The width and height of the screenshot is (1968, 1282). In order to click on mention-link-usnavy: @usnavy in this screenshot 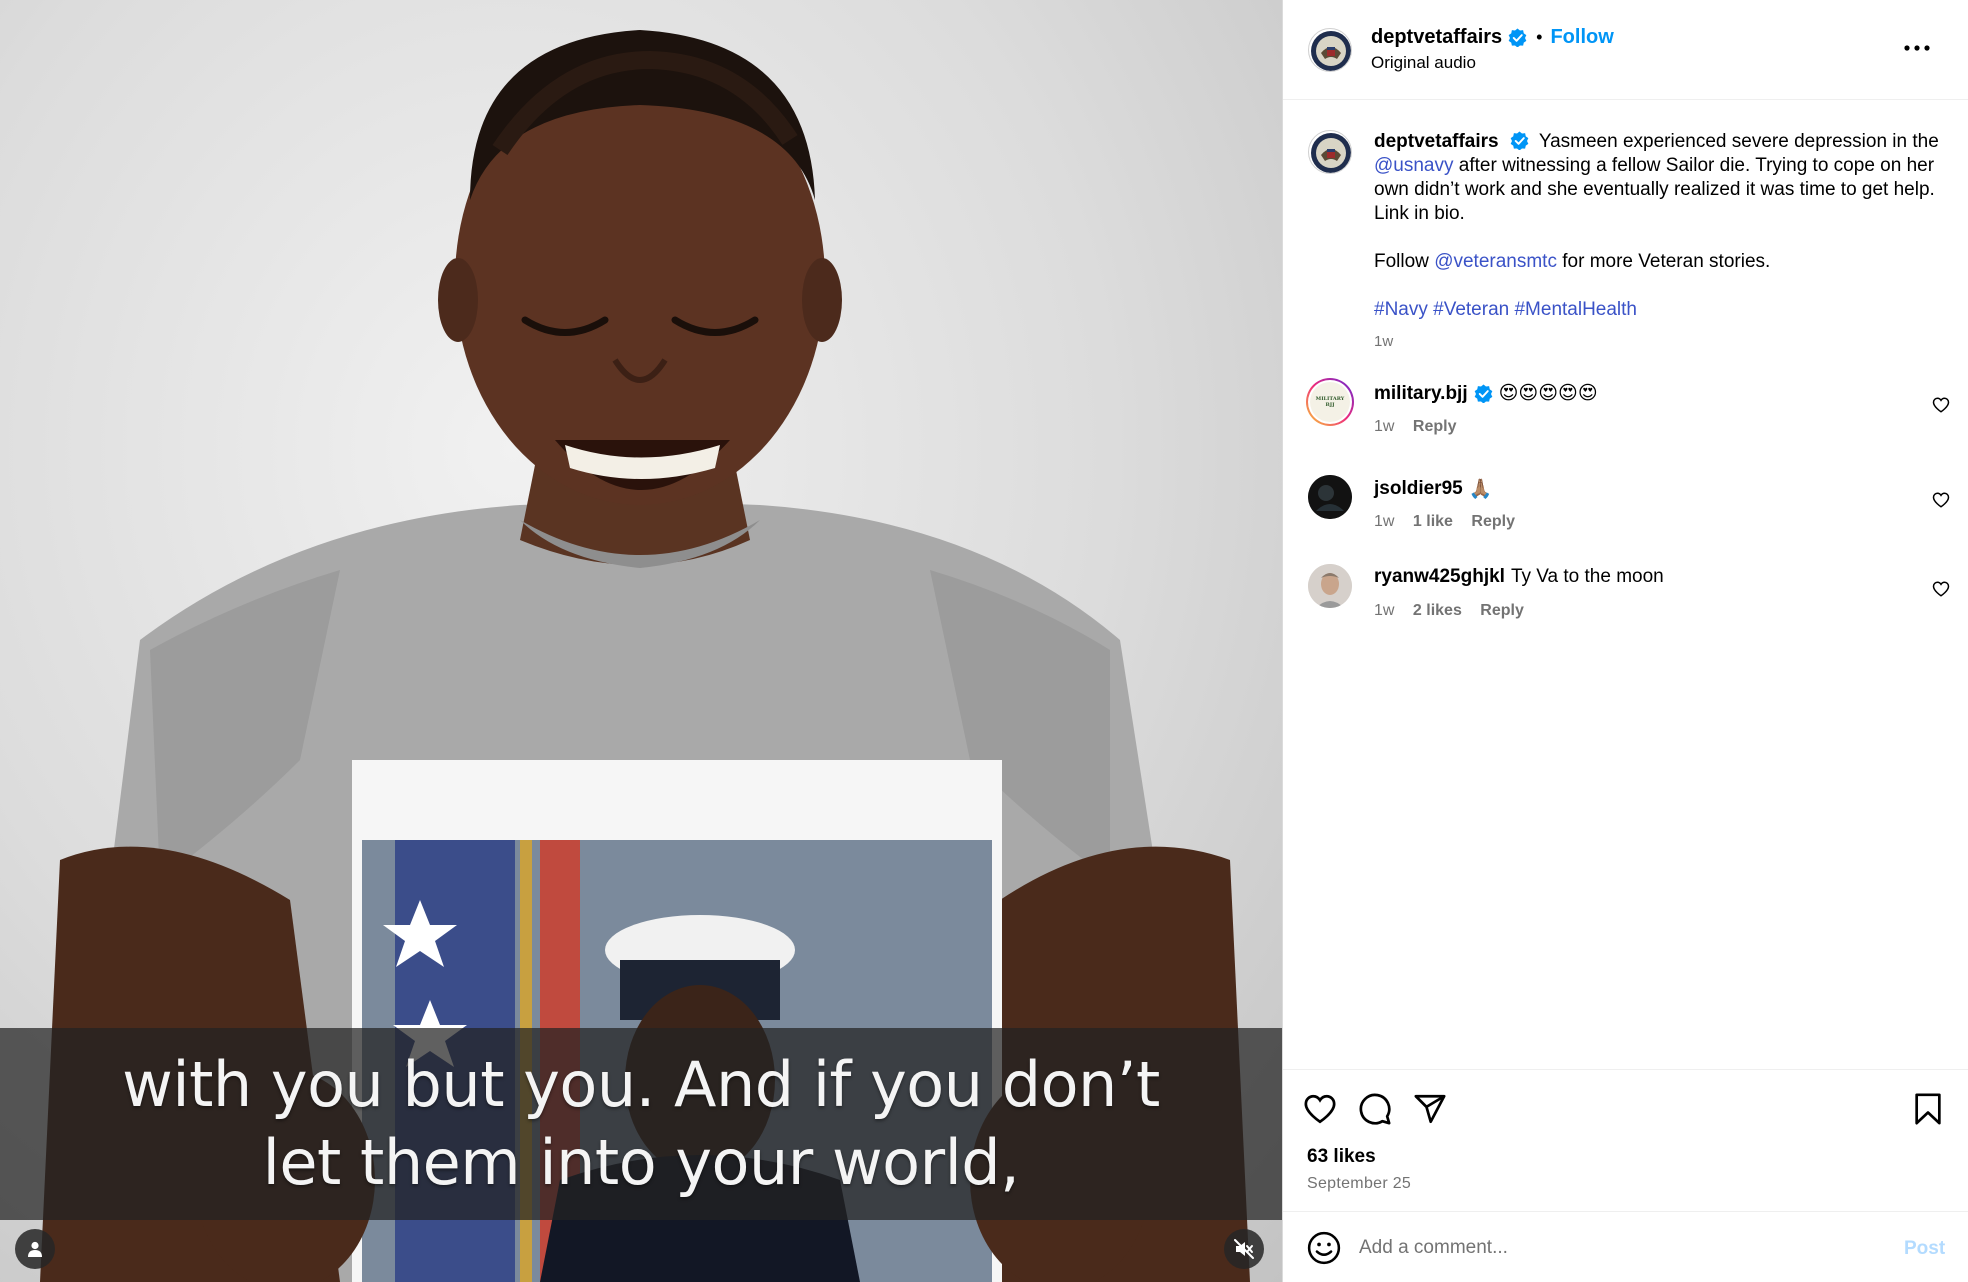, I will do `click(1414, 165)`.